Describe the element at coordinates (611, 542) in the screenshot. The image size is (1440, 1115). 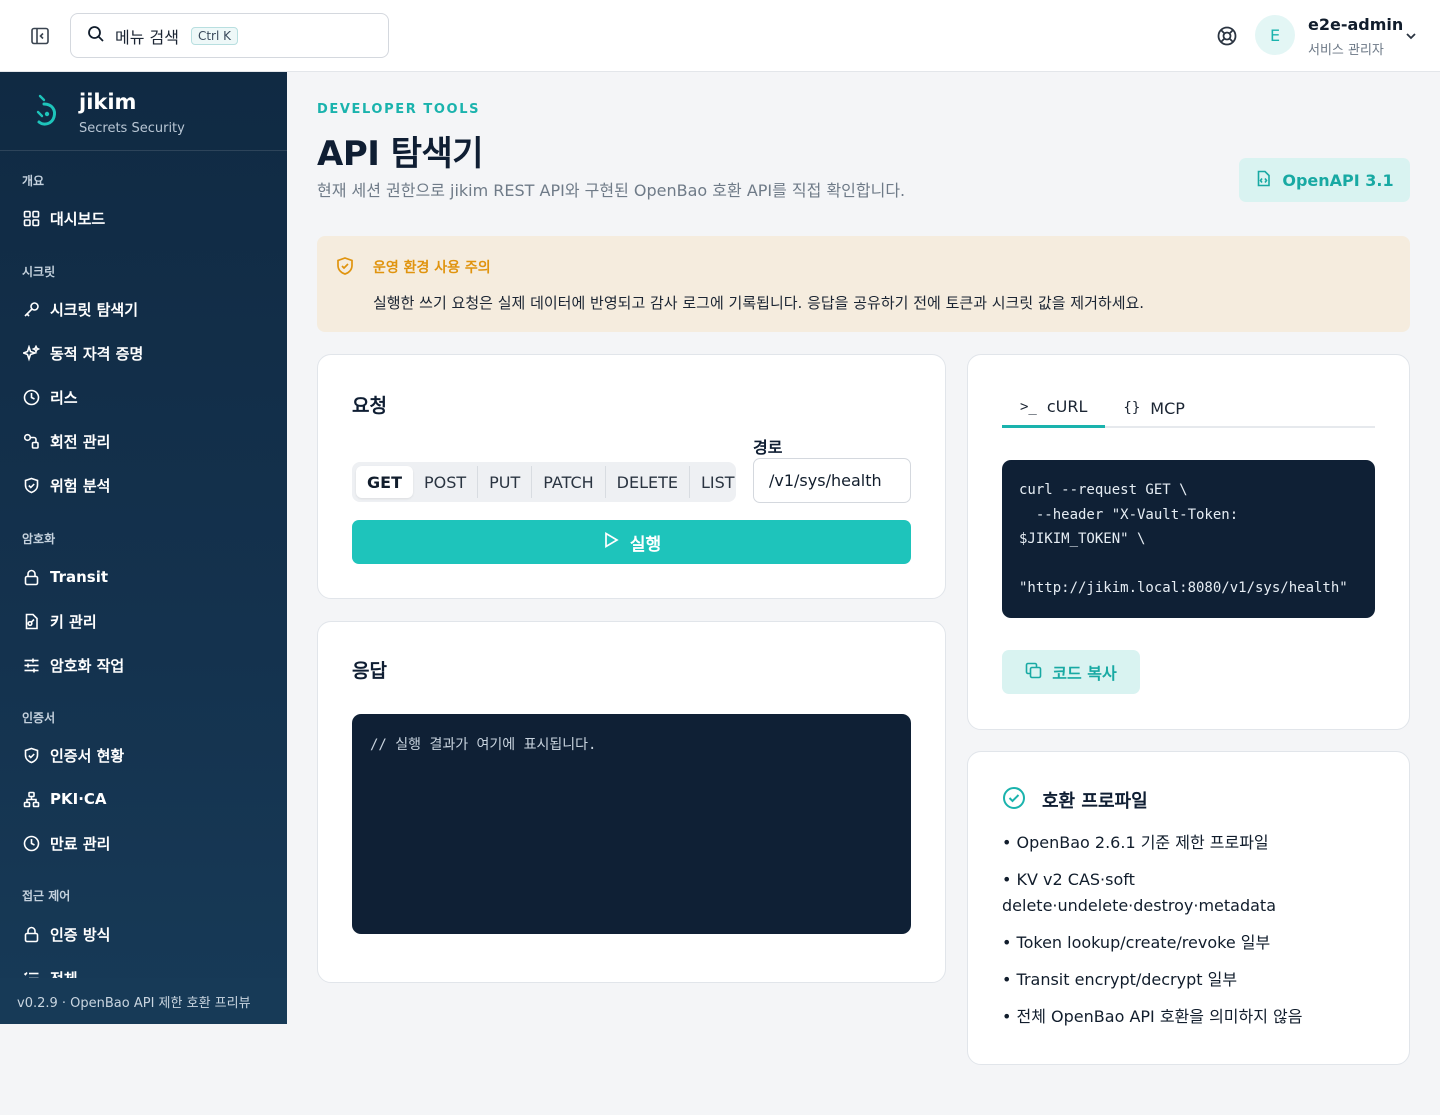
I see `play-icon` at that location.